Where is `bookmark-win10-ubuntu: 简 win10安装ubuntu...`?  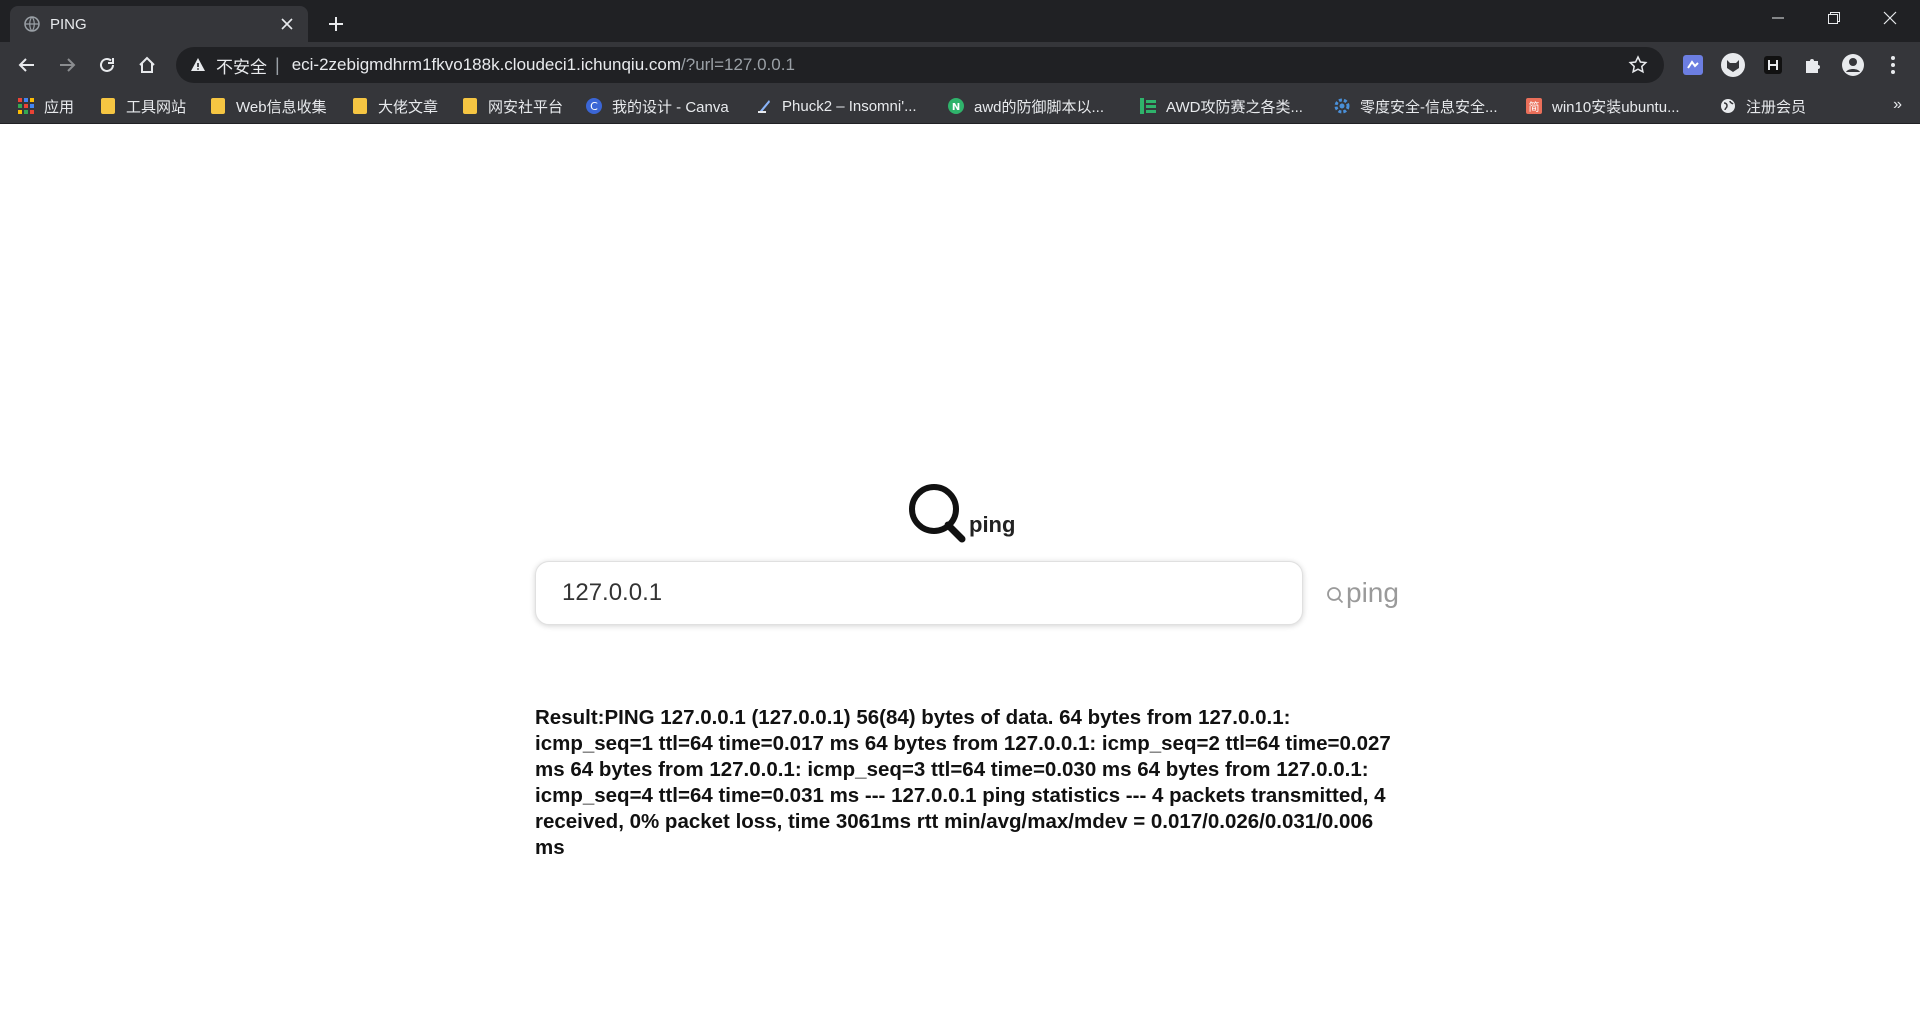 bookmark-win10-ubuntu: 简 win10安装ubuntu... is located at coordinates (1603, 106).